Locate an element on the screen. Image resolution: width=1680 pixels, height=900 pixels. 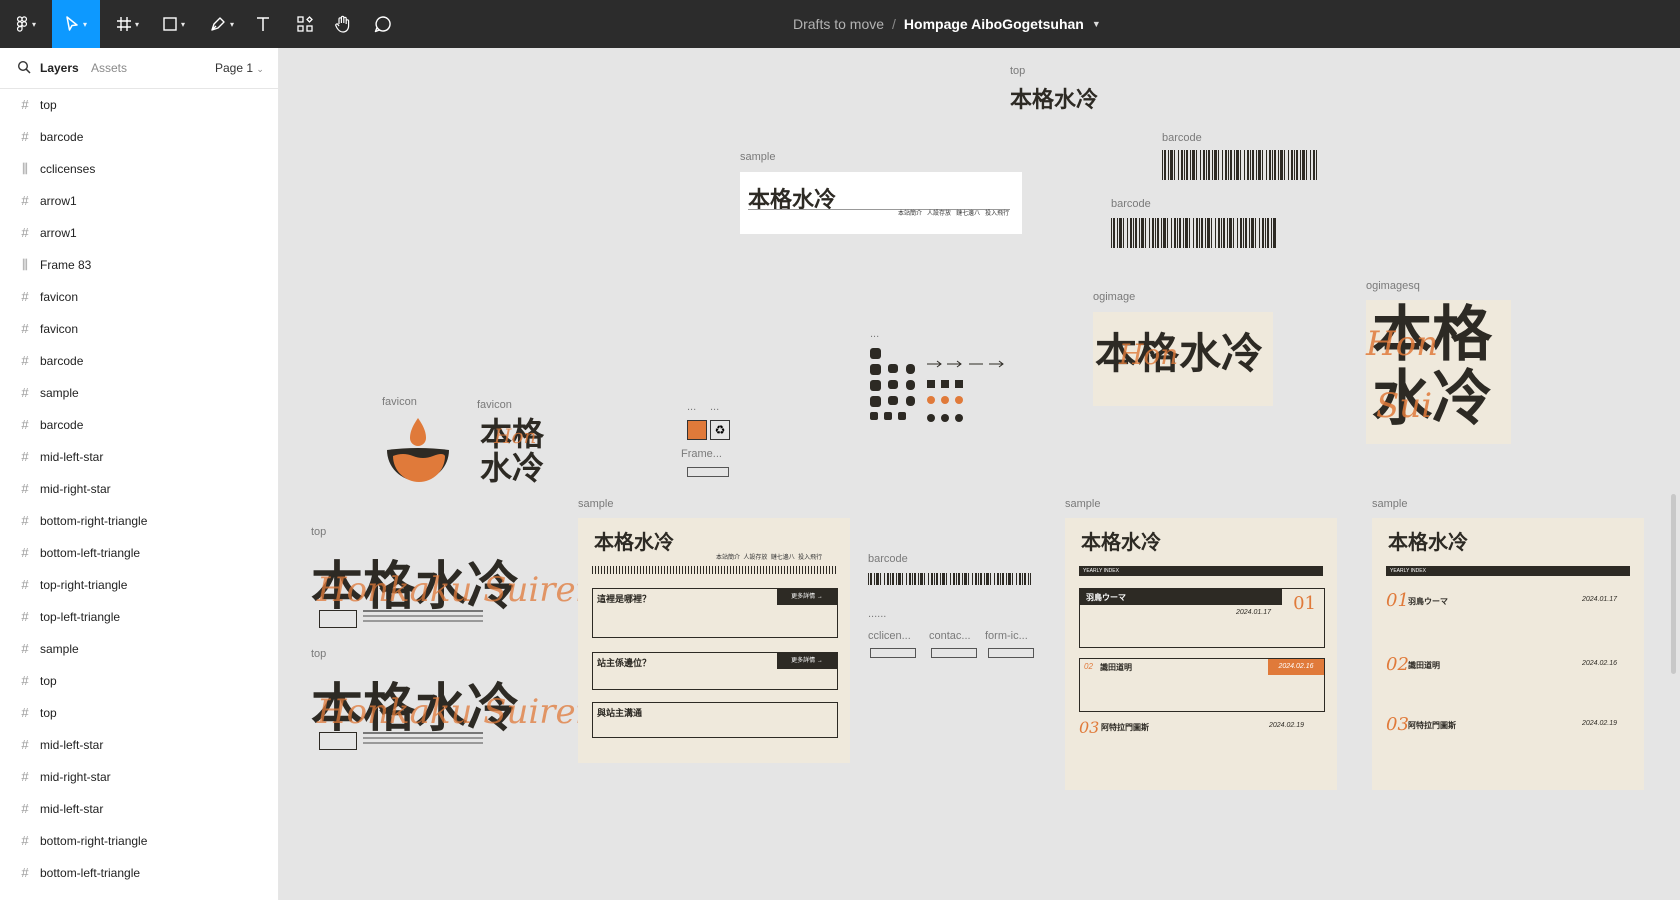
tab-layers: Layers is located at coordinates (59, 68).